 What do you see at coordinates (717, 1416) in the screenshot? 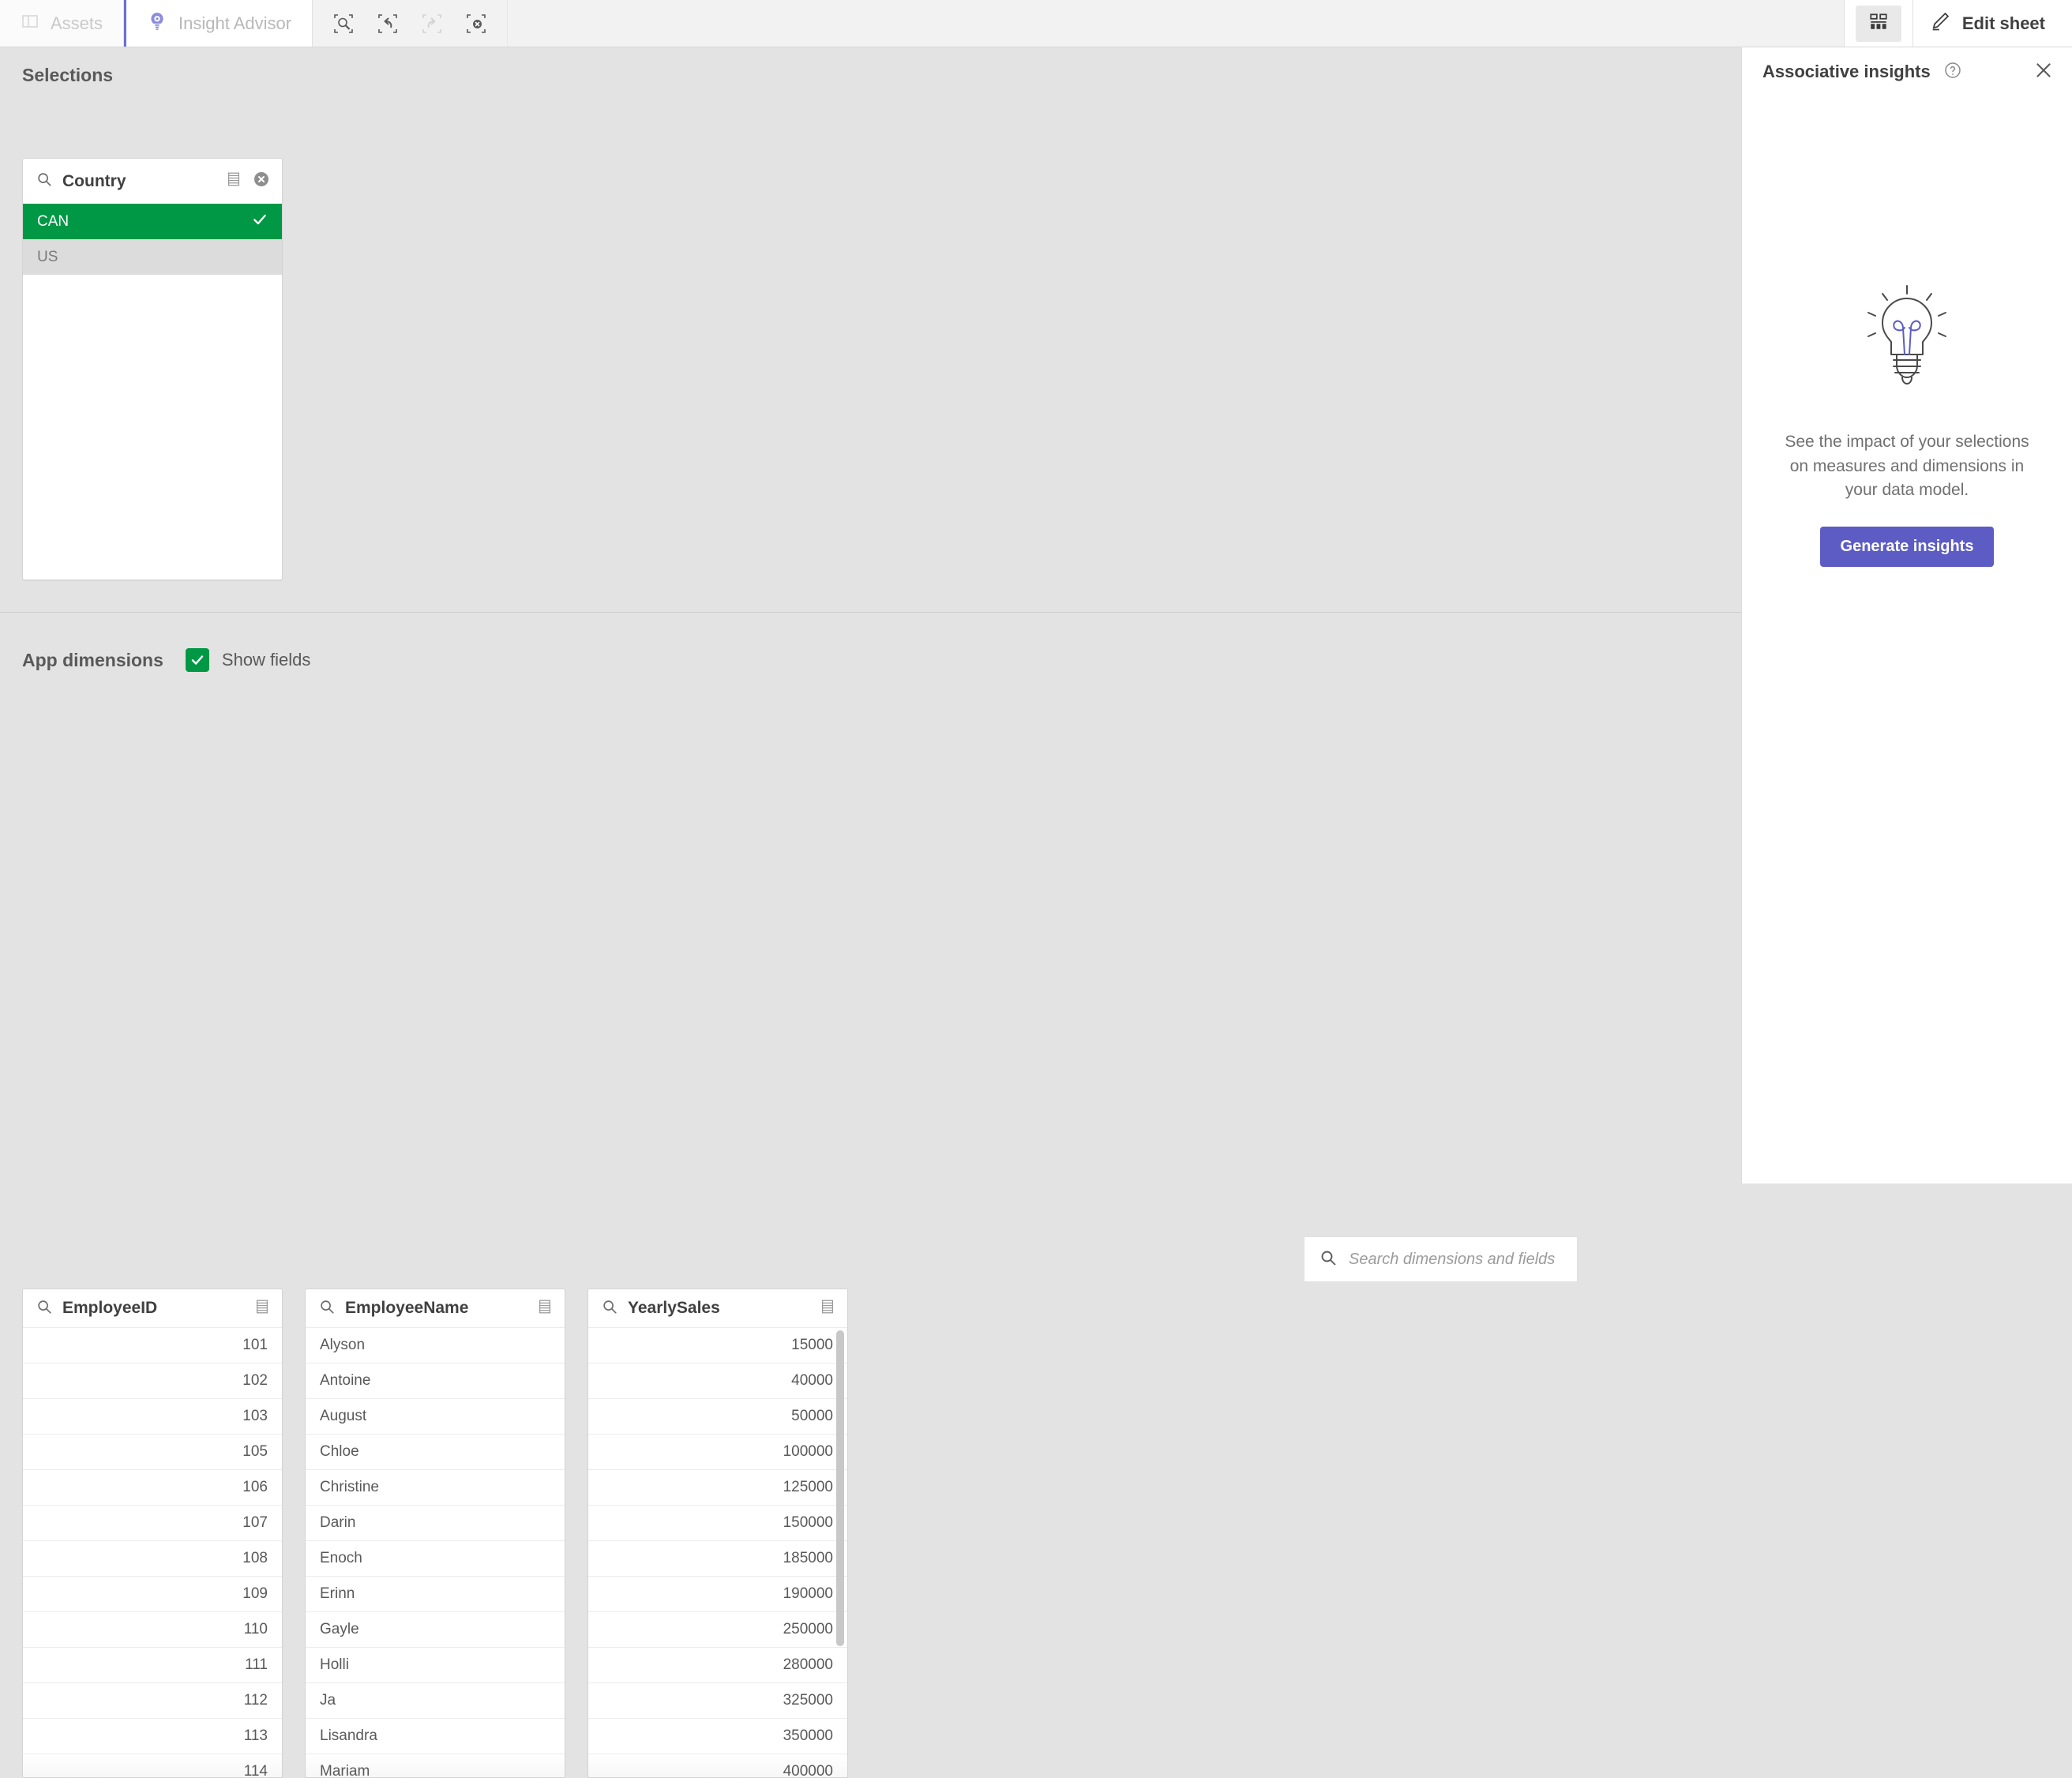
I see `list-item: 50000` at bounding box center [717, 1416].